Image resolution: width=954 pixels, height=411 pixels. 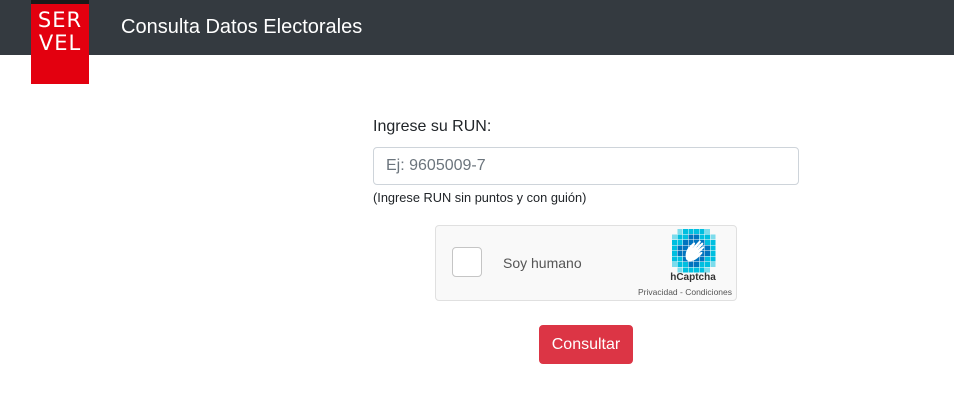 I want to click on run-label: Ingrese su RUN:, so click(x=432, y=126).